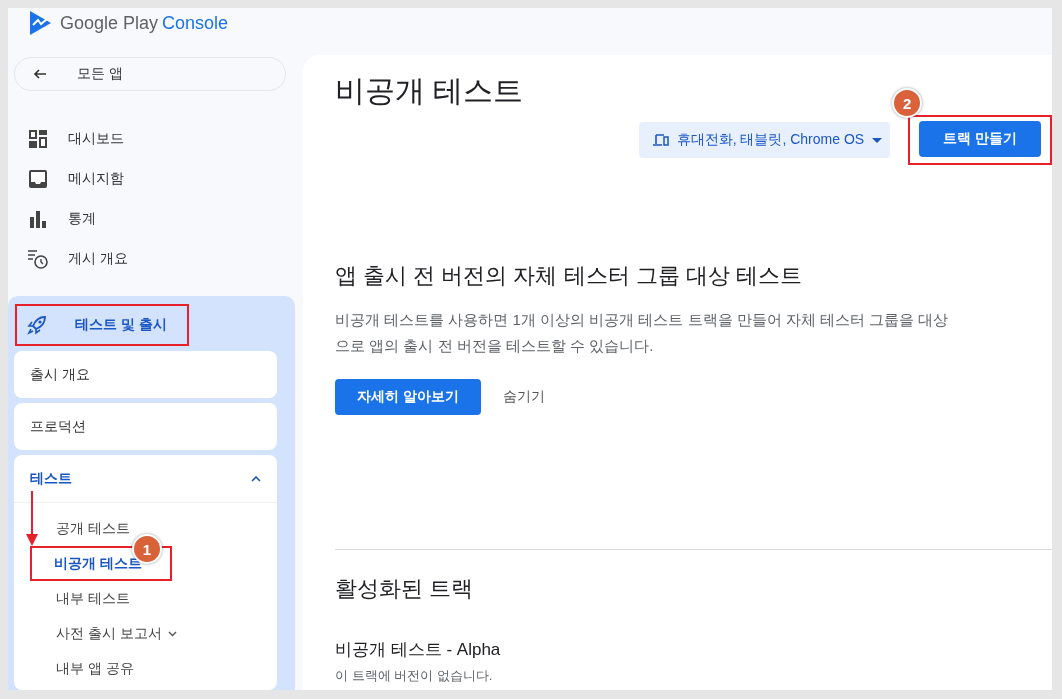 This screenshot has width=1062, height=699. What do you see at coordinates (102, 325) in the screenshot?
I see `release-section-item: 테스트 및 출시` at bounding box center [102, 325].